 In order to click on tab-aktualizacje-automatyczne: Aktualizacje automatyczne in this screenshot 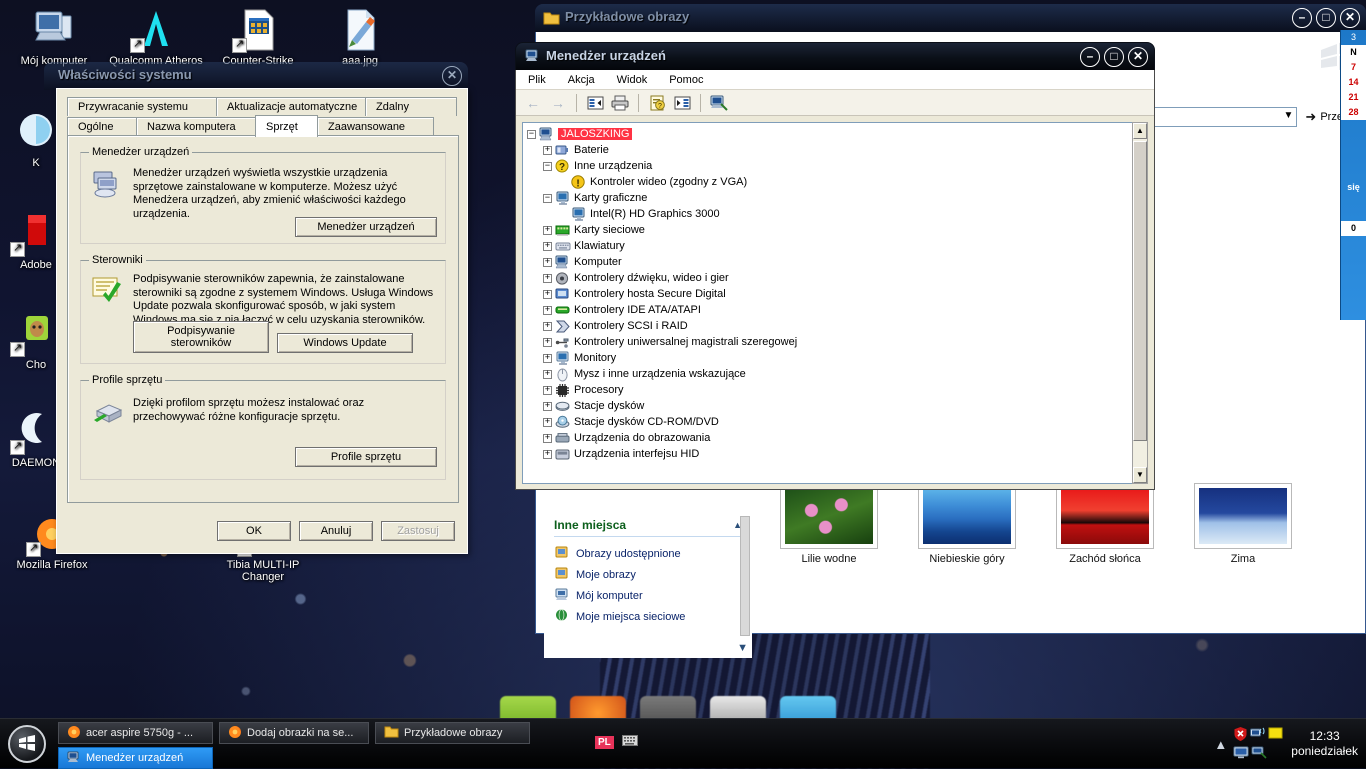, I will do `click(291, 106)`.